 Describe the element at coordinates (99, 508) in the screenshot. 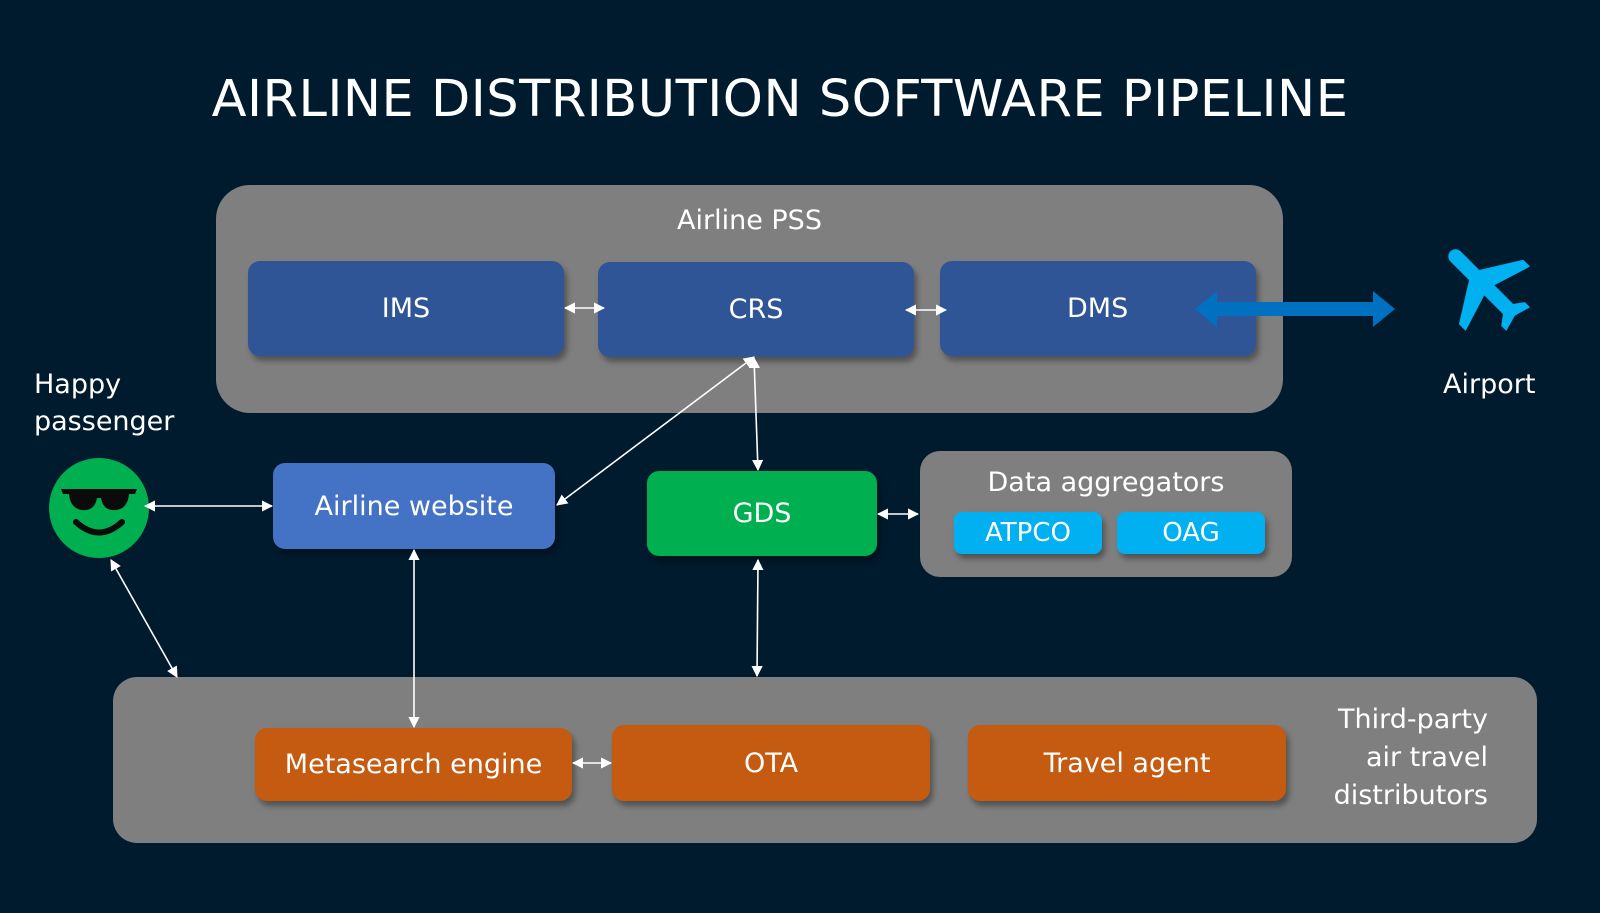

I see `sunglasses-smiley-icon` at that location.